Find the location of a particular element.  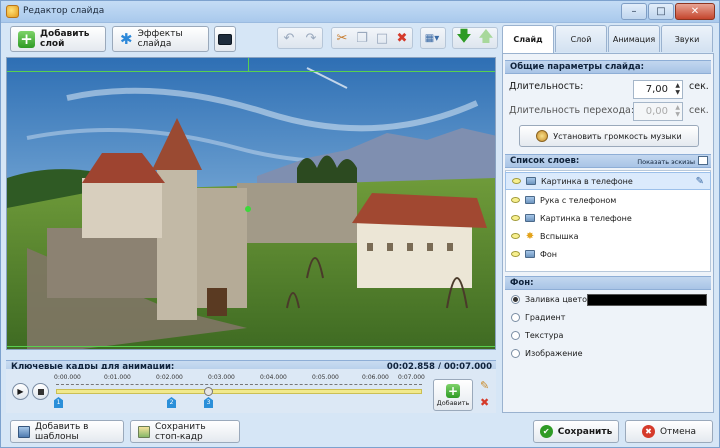

fill-color-swatch is located at coordinates (647, 300).